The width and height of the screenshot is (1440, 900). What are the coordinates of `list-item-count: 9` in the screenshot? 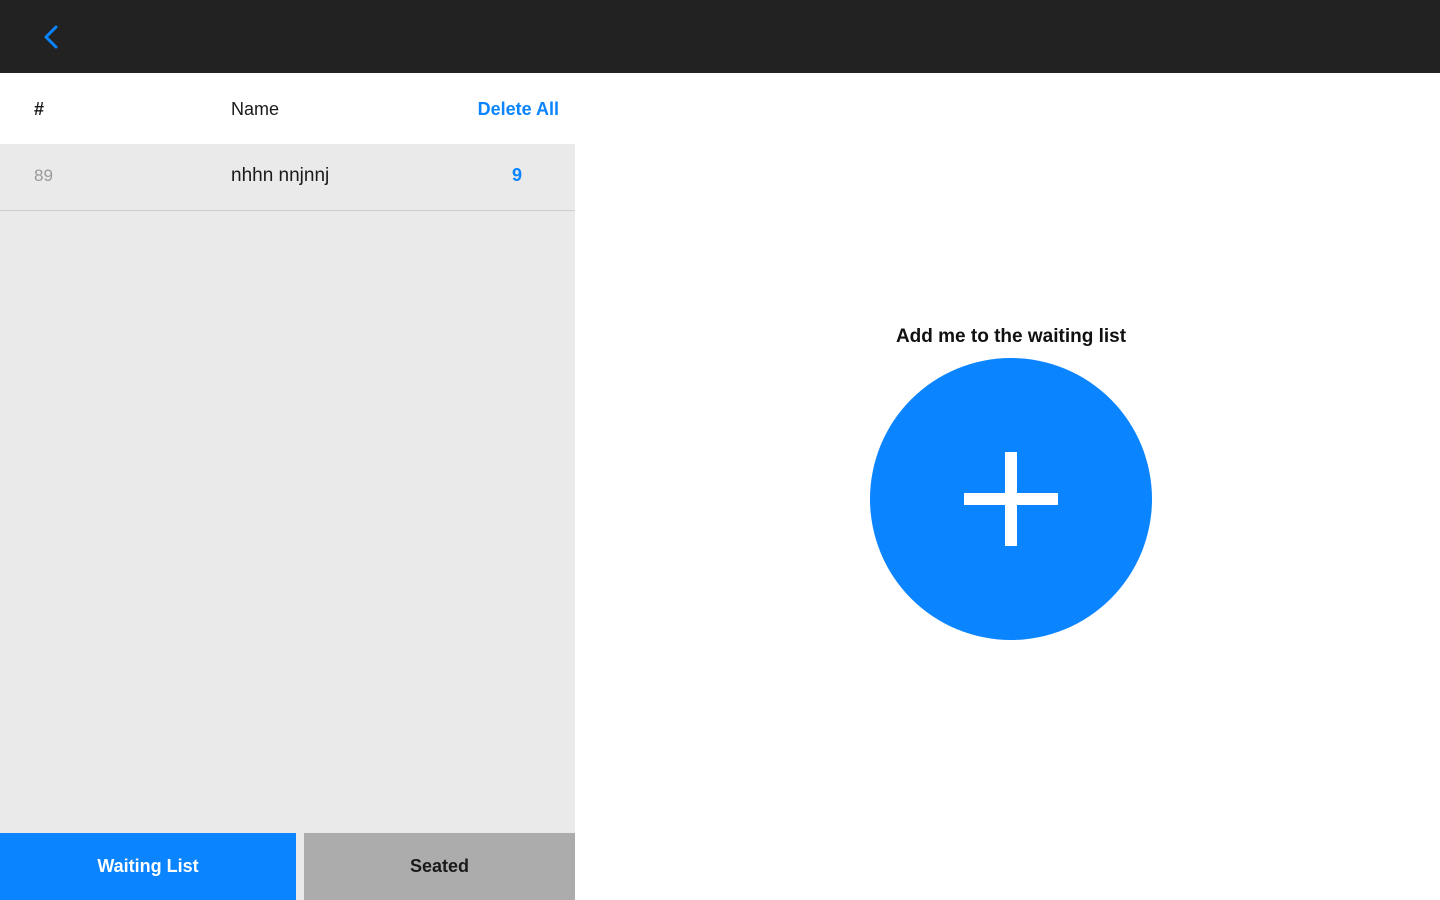 It's located at (517, 175).